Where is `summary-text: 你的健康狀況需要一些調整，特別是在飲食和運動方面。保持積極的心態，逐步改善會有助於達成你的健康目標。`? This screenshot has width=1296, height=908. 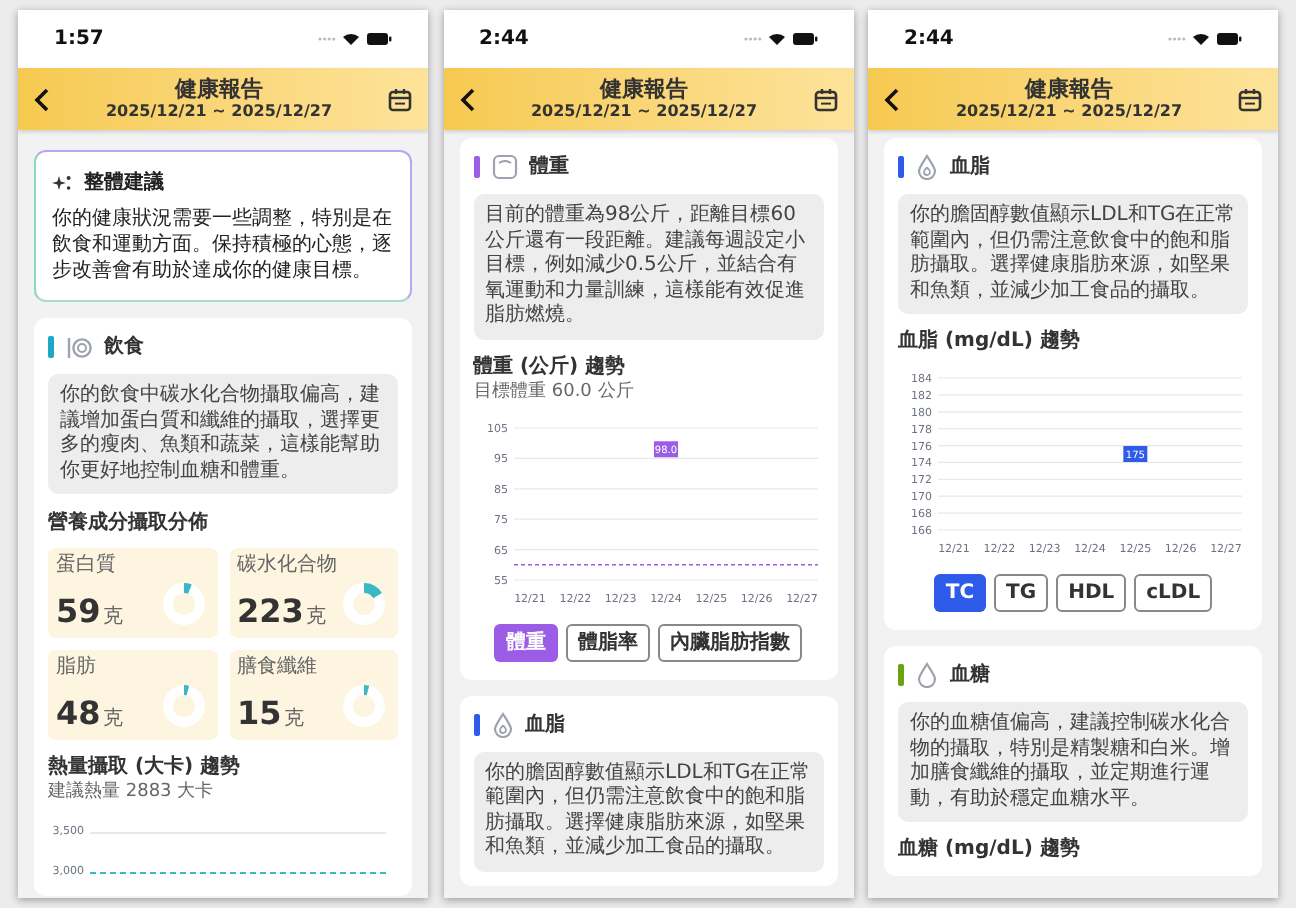
summary-text: 你的健康狀況需要一些調整，特別是在飲食和運動方面。保持積極的心態，逐步改善會有助於達成你的健康目標。 is located at coordinates (223, 245).